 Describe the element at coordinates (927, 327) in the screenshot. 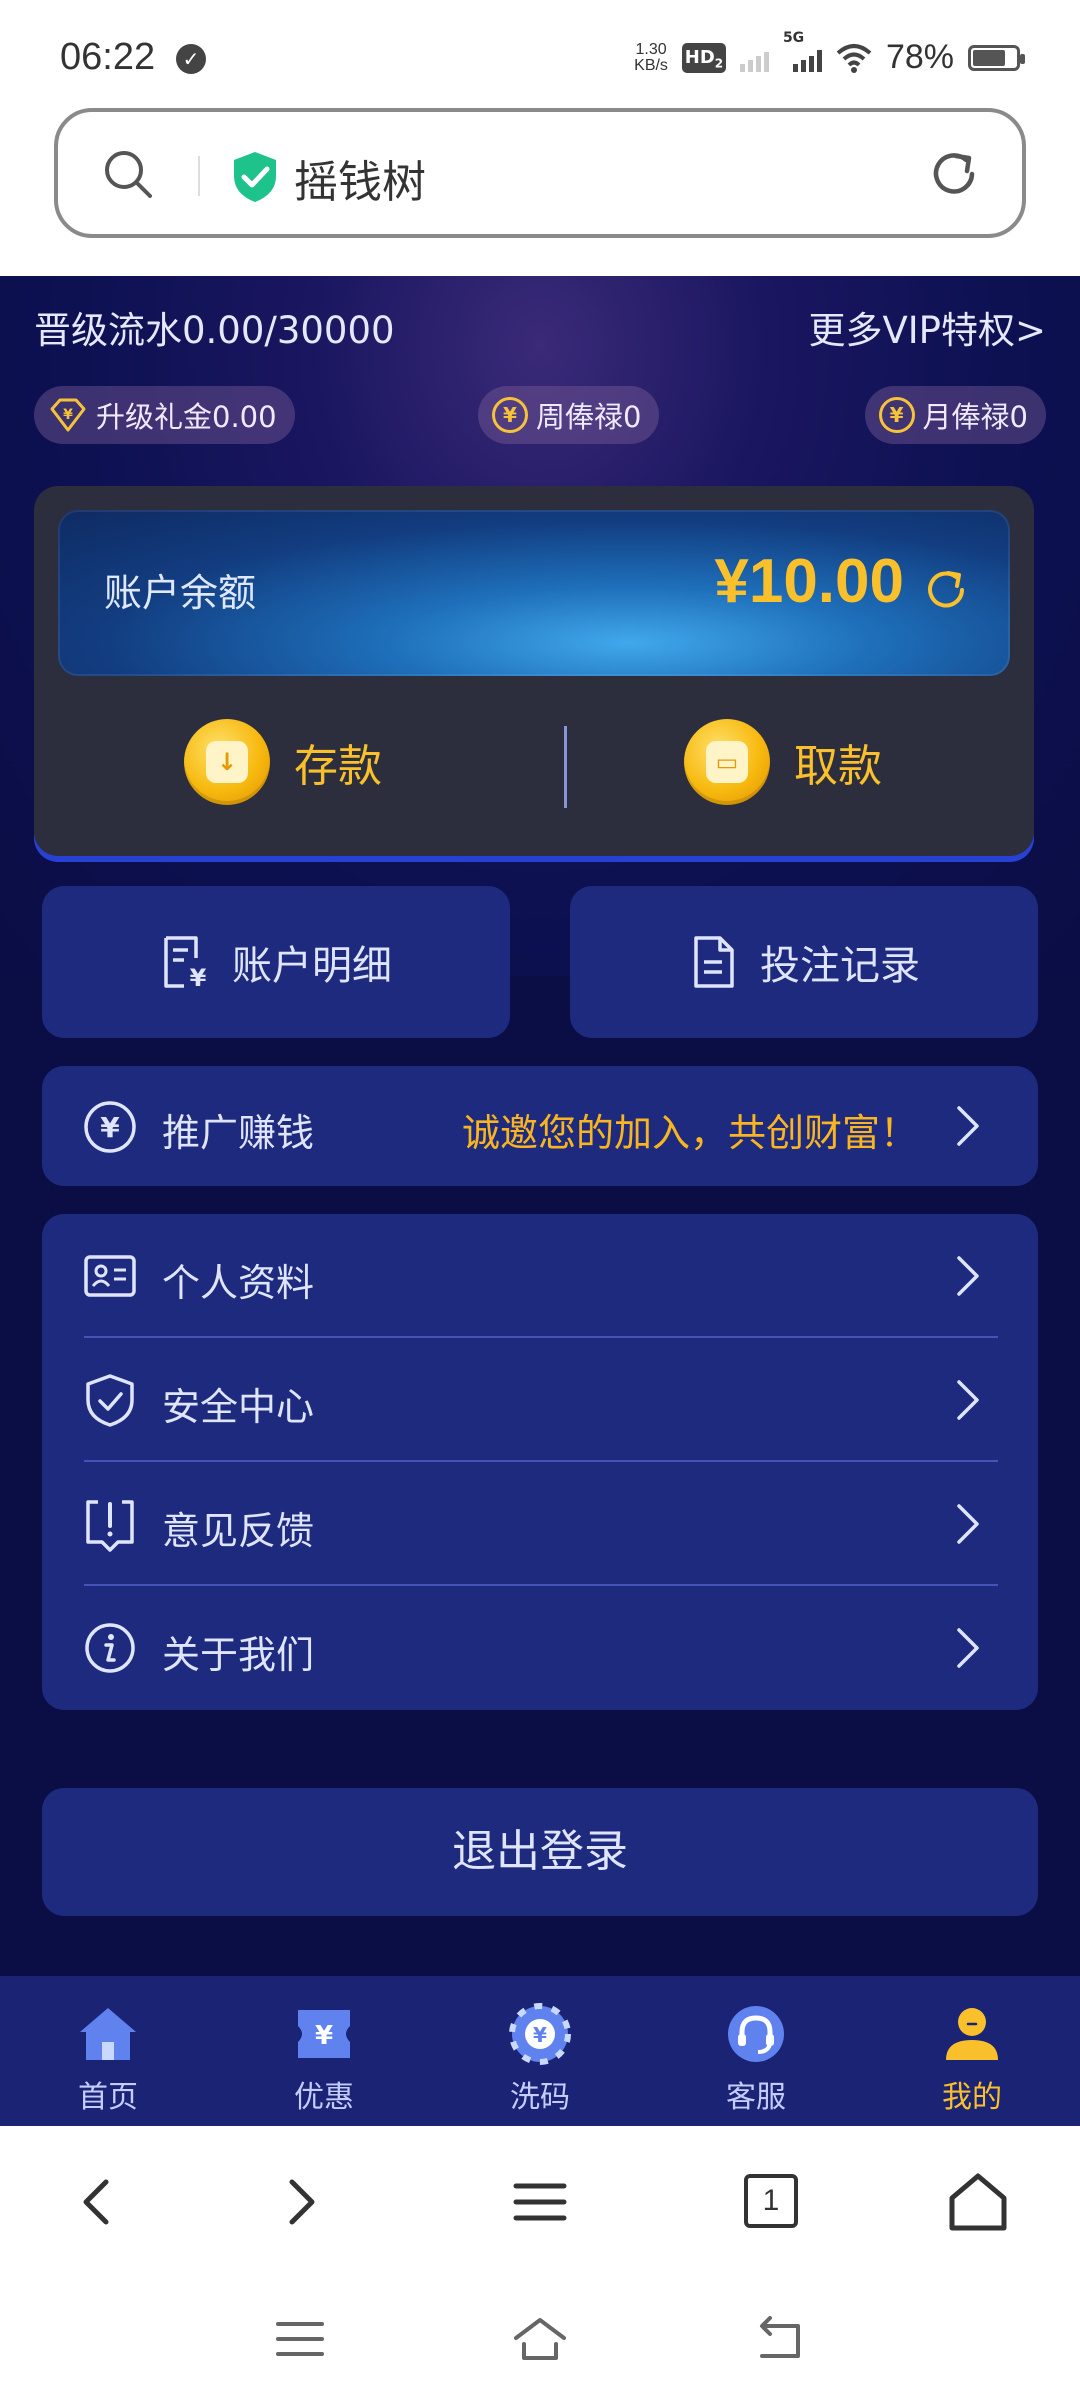

I see `more-vip-link: 更多VIP特权>` at that location.